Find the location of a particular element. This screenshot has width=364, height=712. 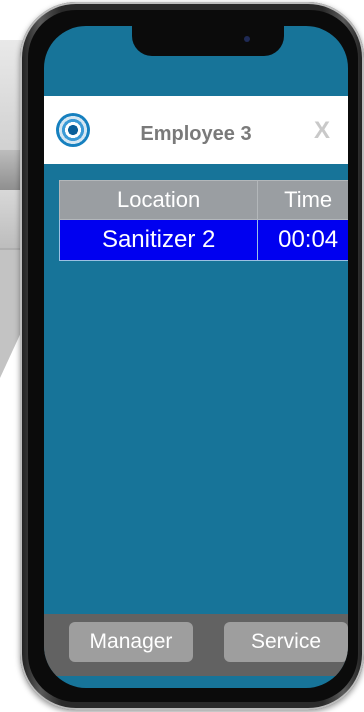

app-header: Employee 3 X is located at coordinates (196, 130).